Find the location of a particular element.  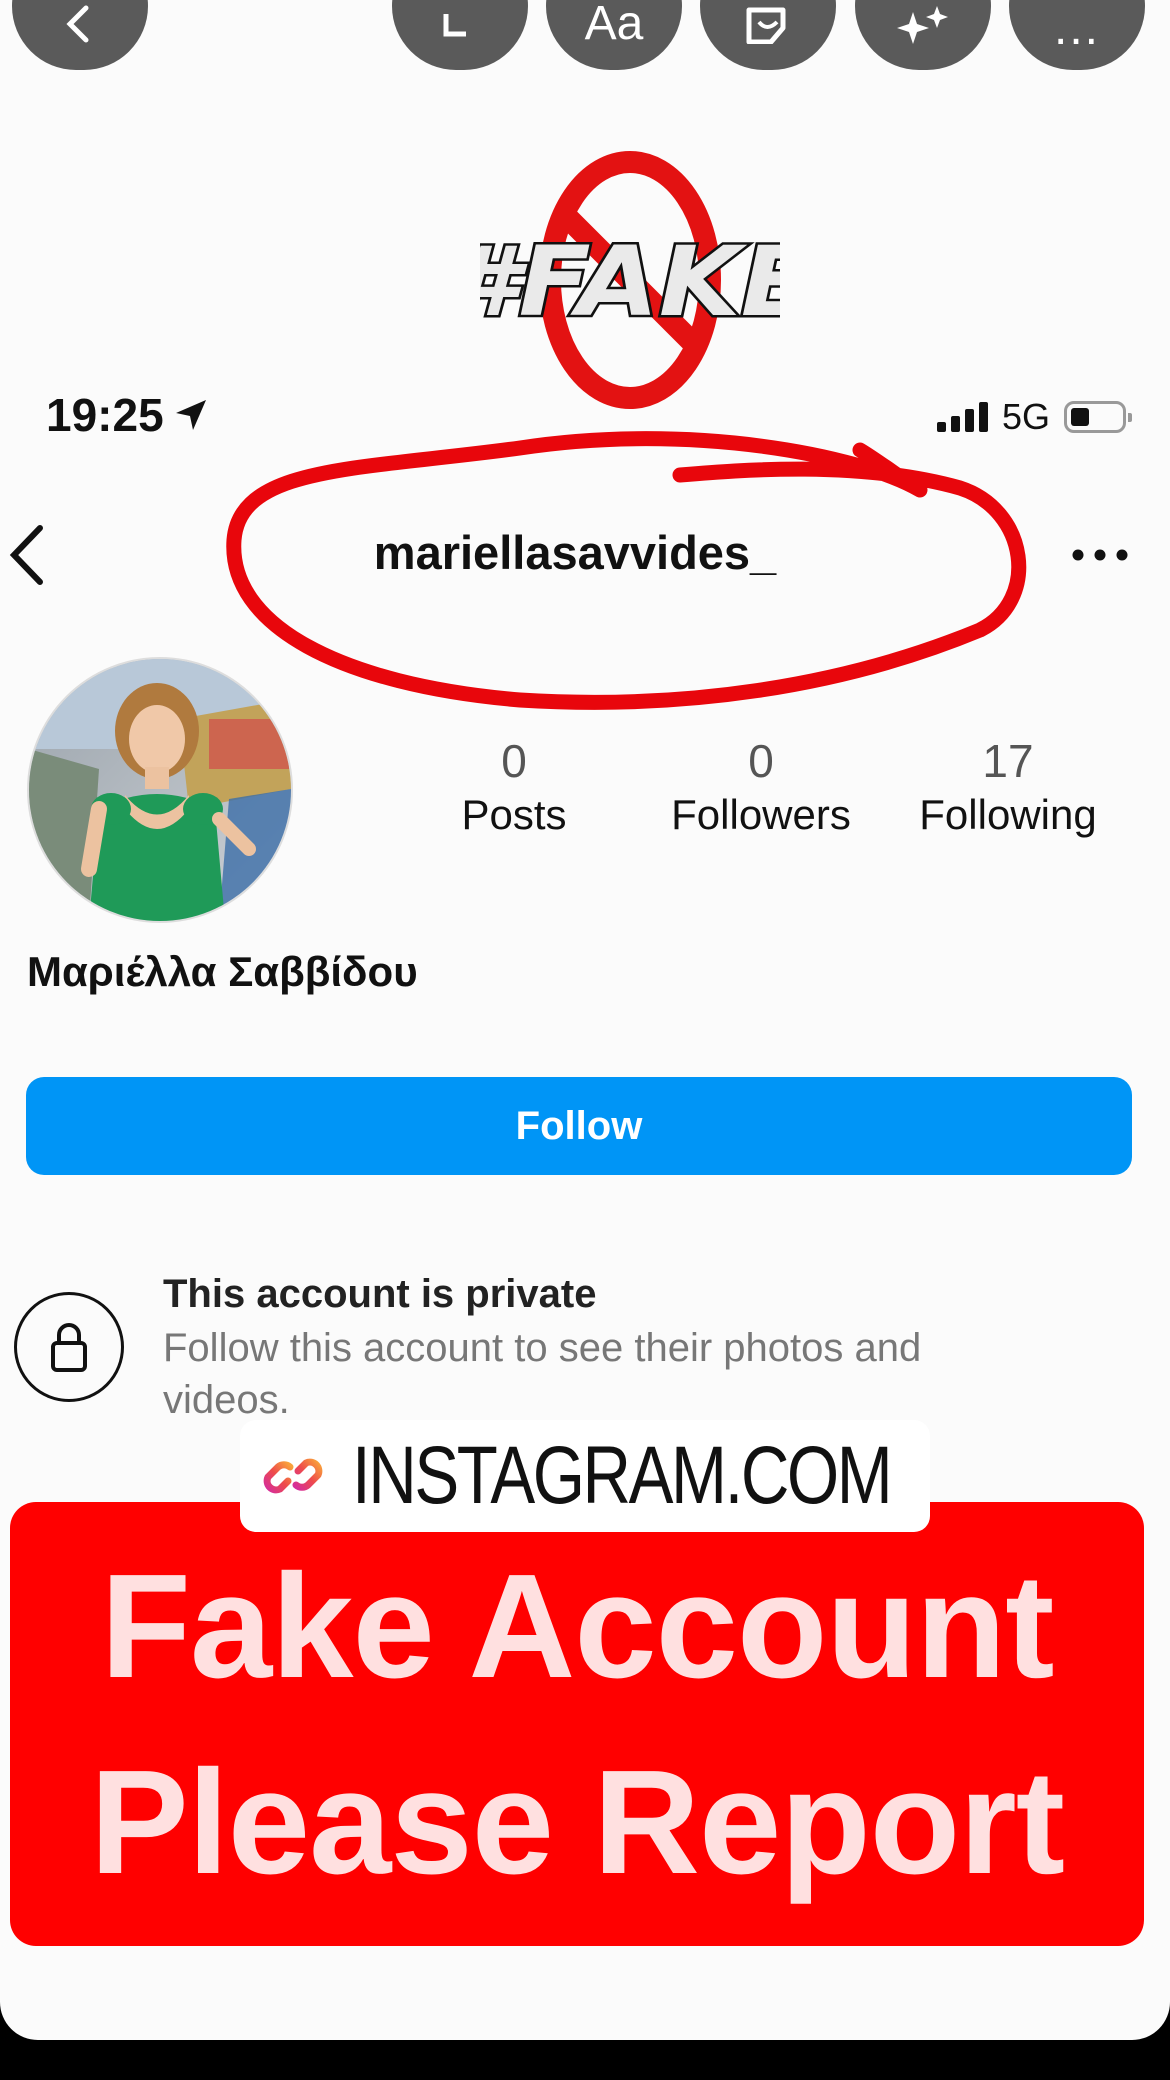

chevron-left-icon is located at coordinates (77, 24).